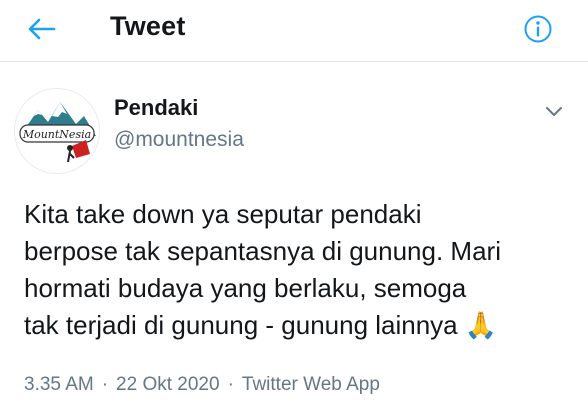 The height and width of the screenshot is (415, 588). What do you see at coordinates (179, 140) in the screenshot?
I see `author-handle: @mountnesia` at bounding box center [179, 140].